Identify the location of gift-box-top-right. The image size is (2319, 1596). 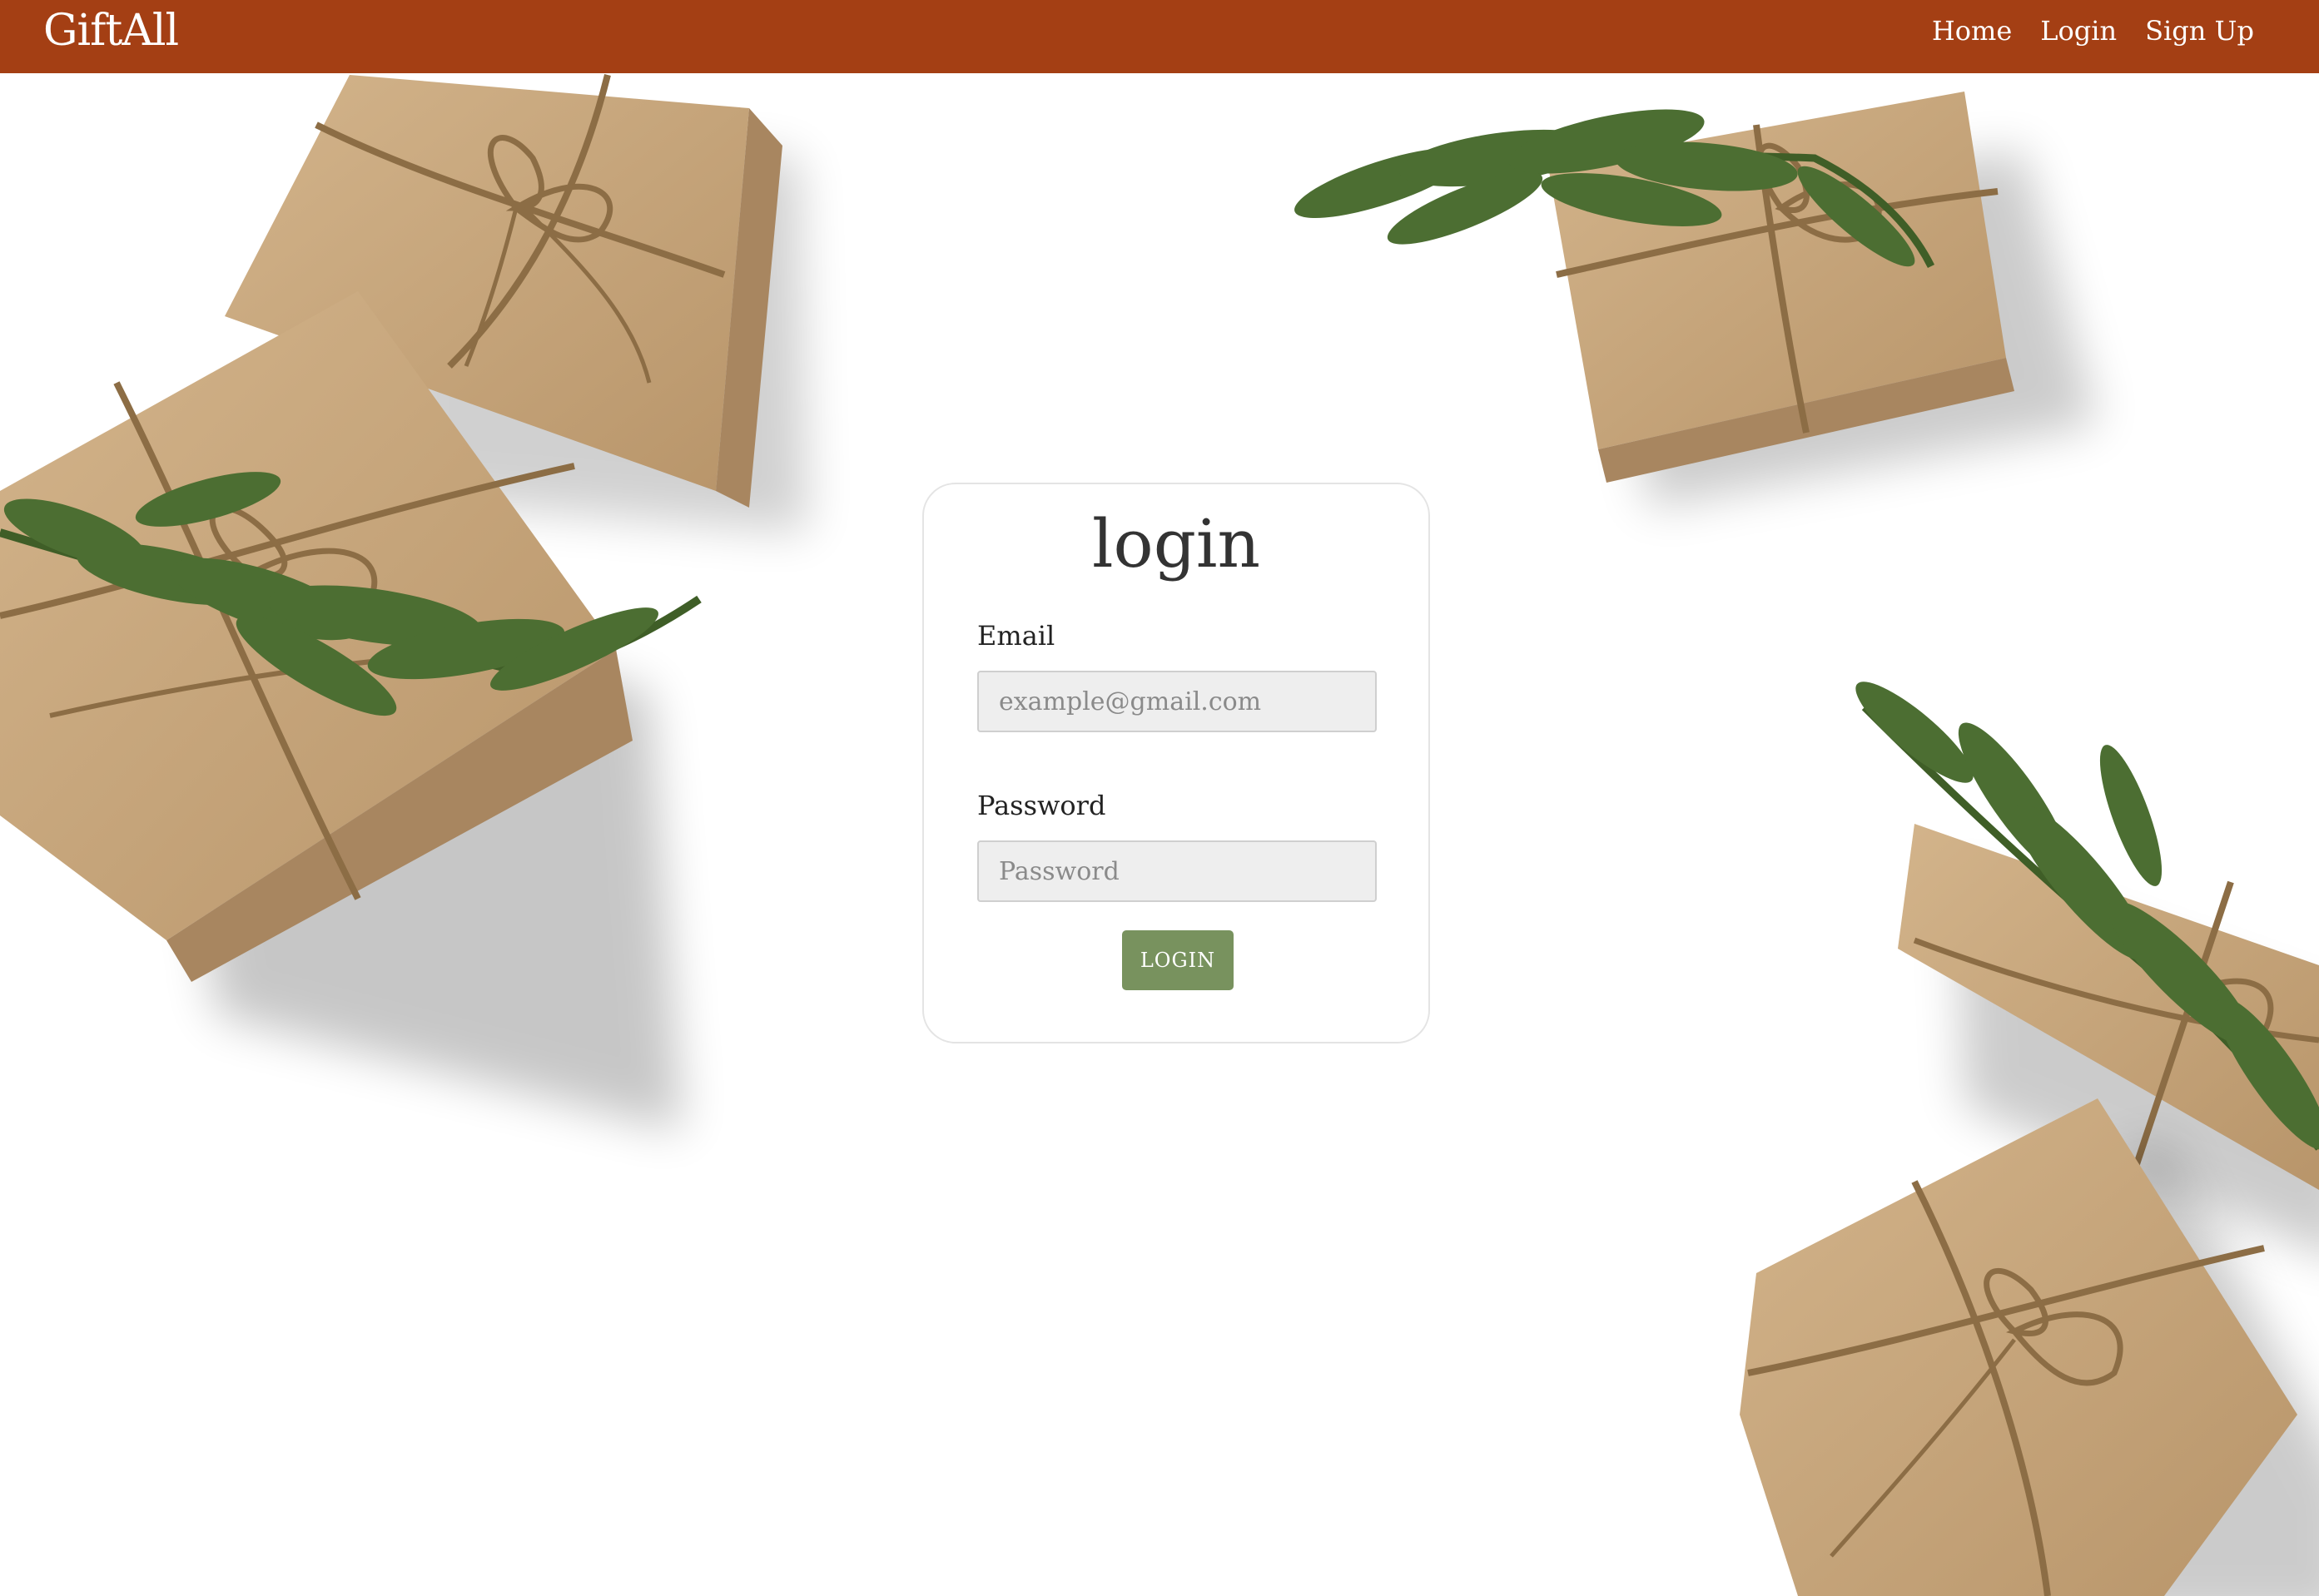
(1696, 300).